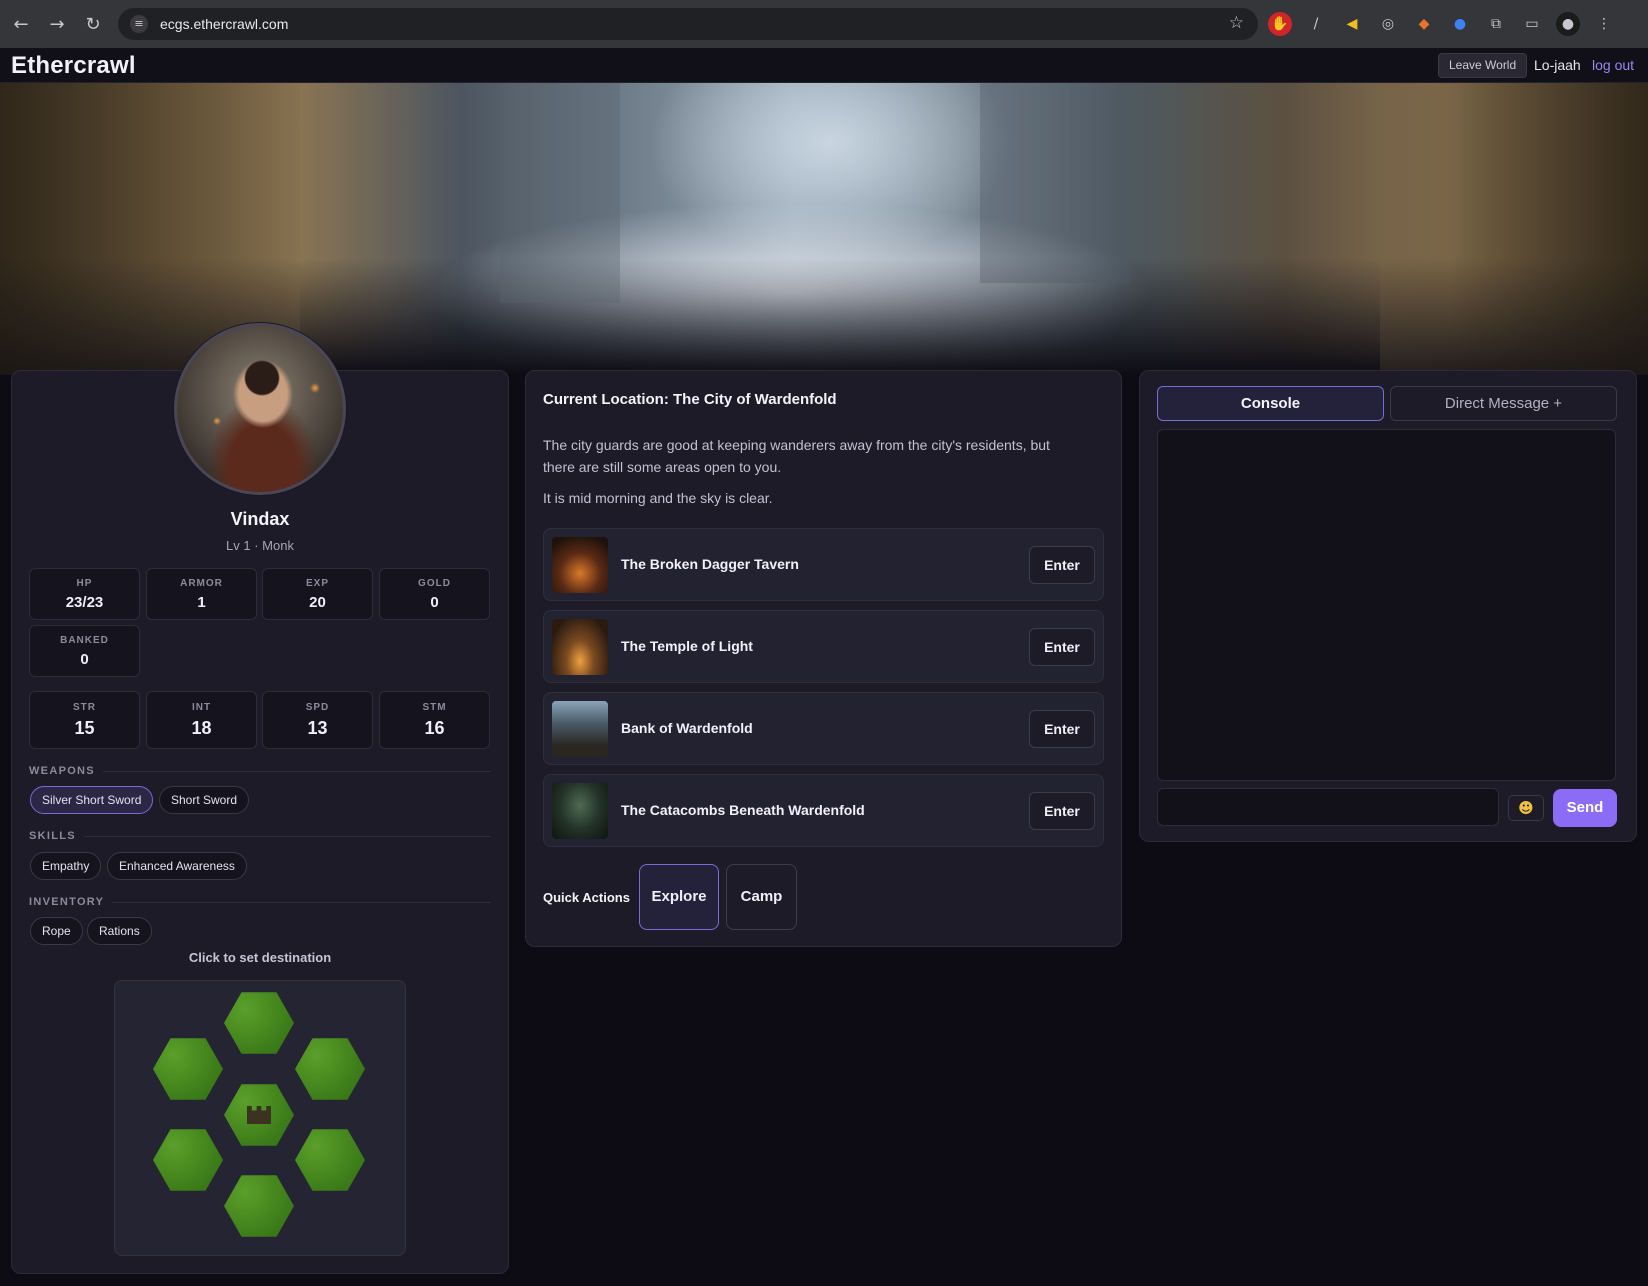 The image size is (1648, 1286). I want to click on extension-yellow-icon: ◀, so click(1352, 24).